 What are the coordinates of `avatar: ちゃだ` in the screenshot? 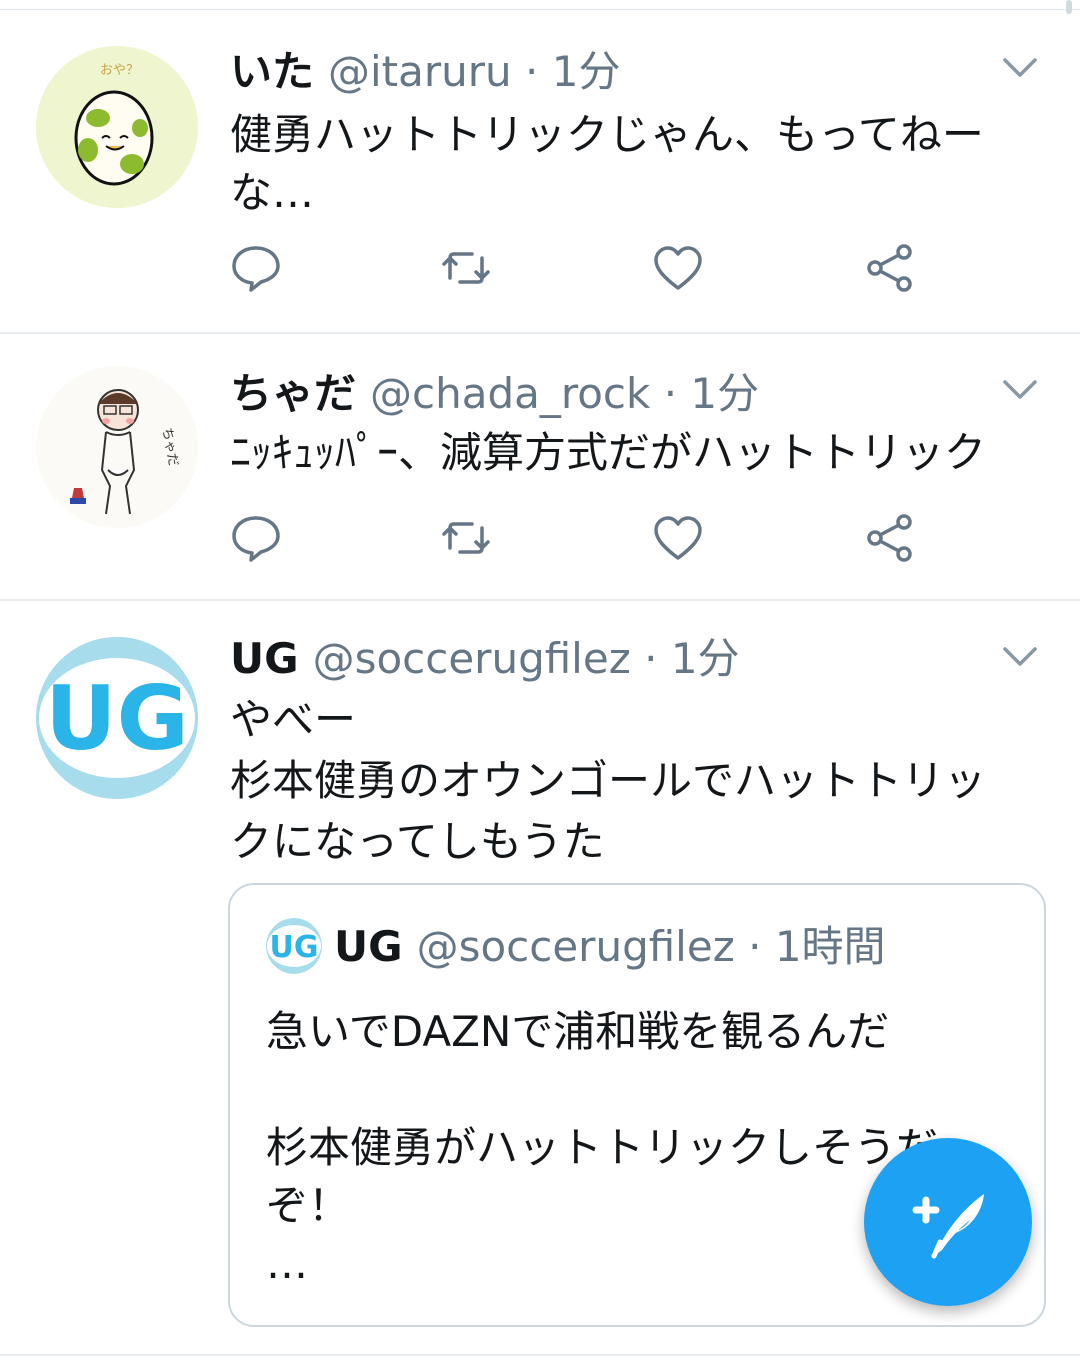 It's located at (117, 447).